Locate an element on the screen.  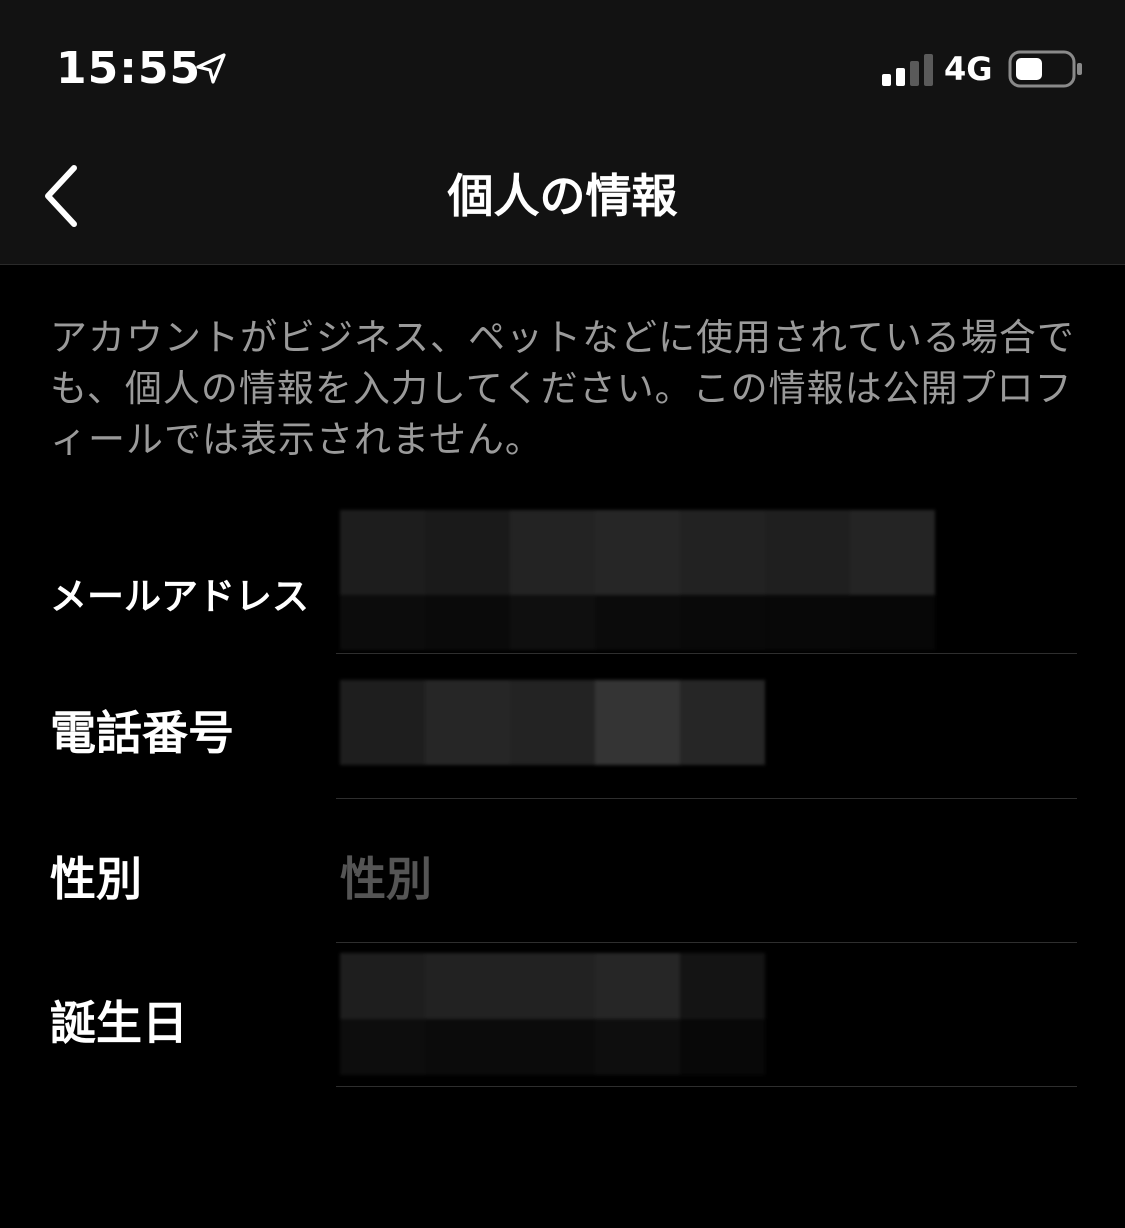
status-bar: 15:55 4G is located at coordinates (562, 65).